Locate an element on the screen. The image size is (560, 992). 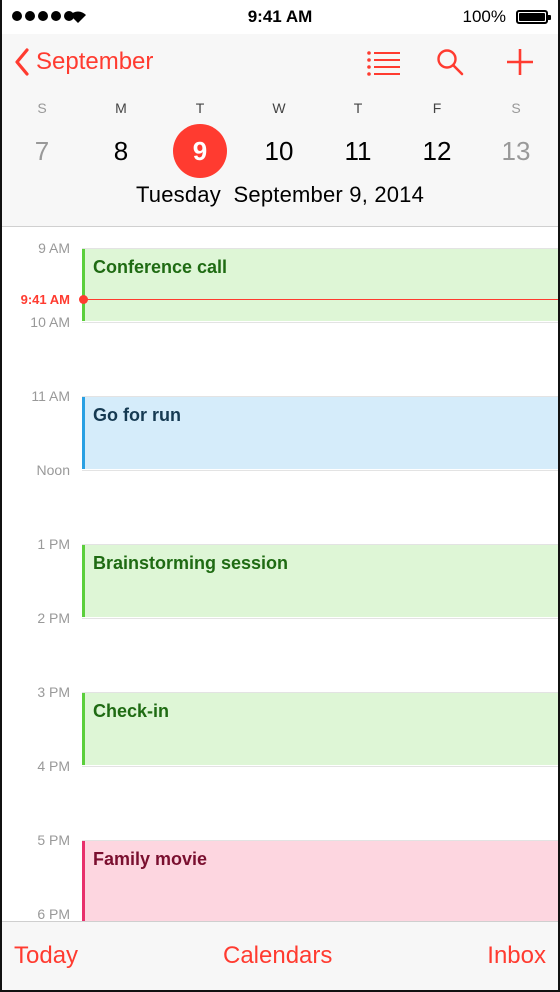
week-dates-row: 7 8 9 10 11 12 13 is located at coordinates (280, 151).